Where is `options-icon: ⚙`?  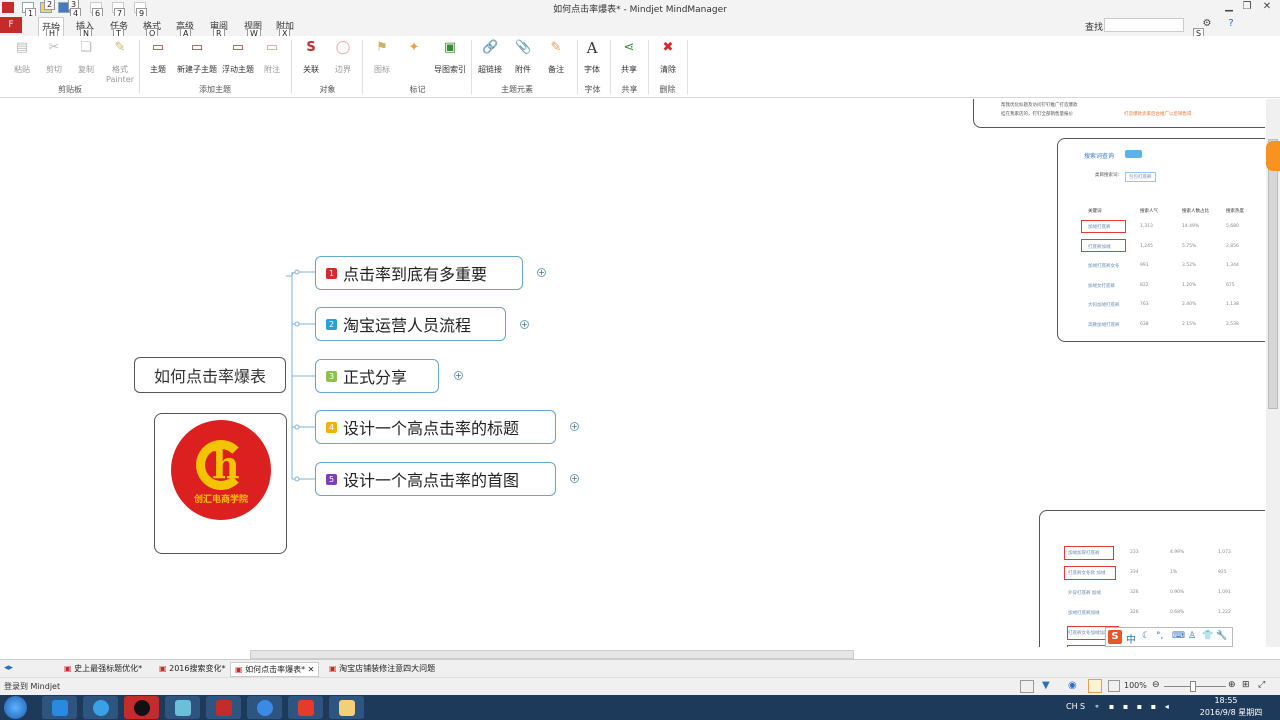
options-icon: ⚙ is located at coordinates (1207, 23).